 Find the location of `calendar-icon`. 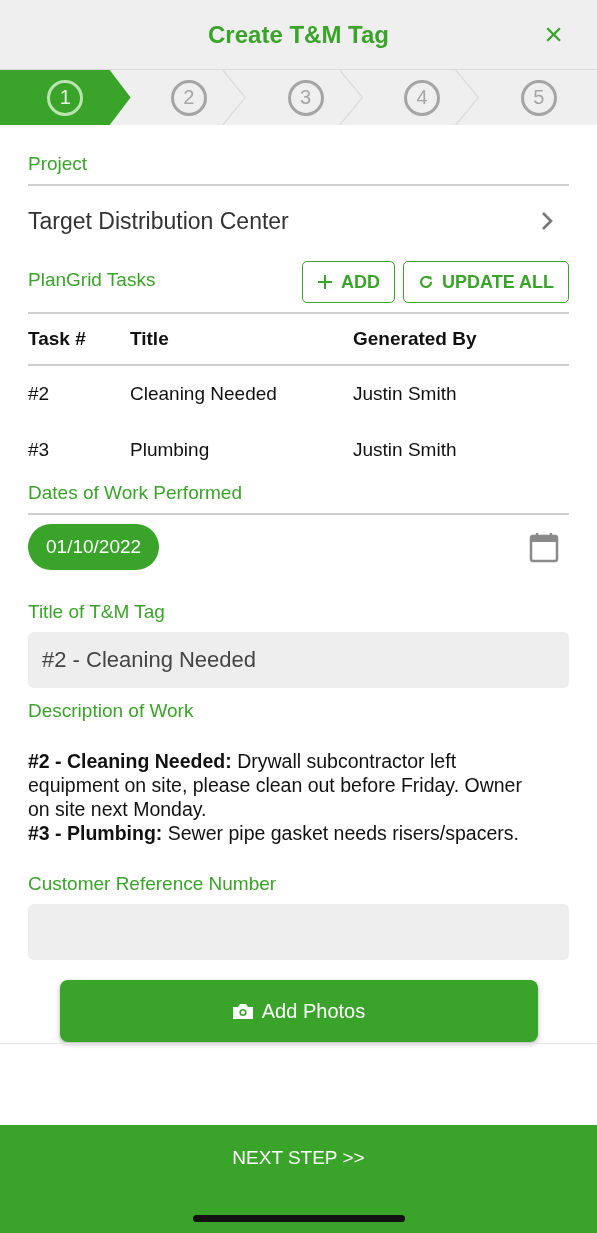

calendar-icon is located at coordinates (544, 547).